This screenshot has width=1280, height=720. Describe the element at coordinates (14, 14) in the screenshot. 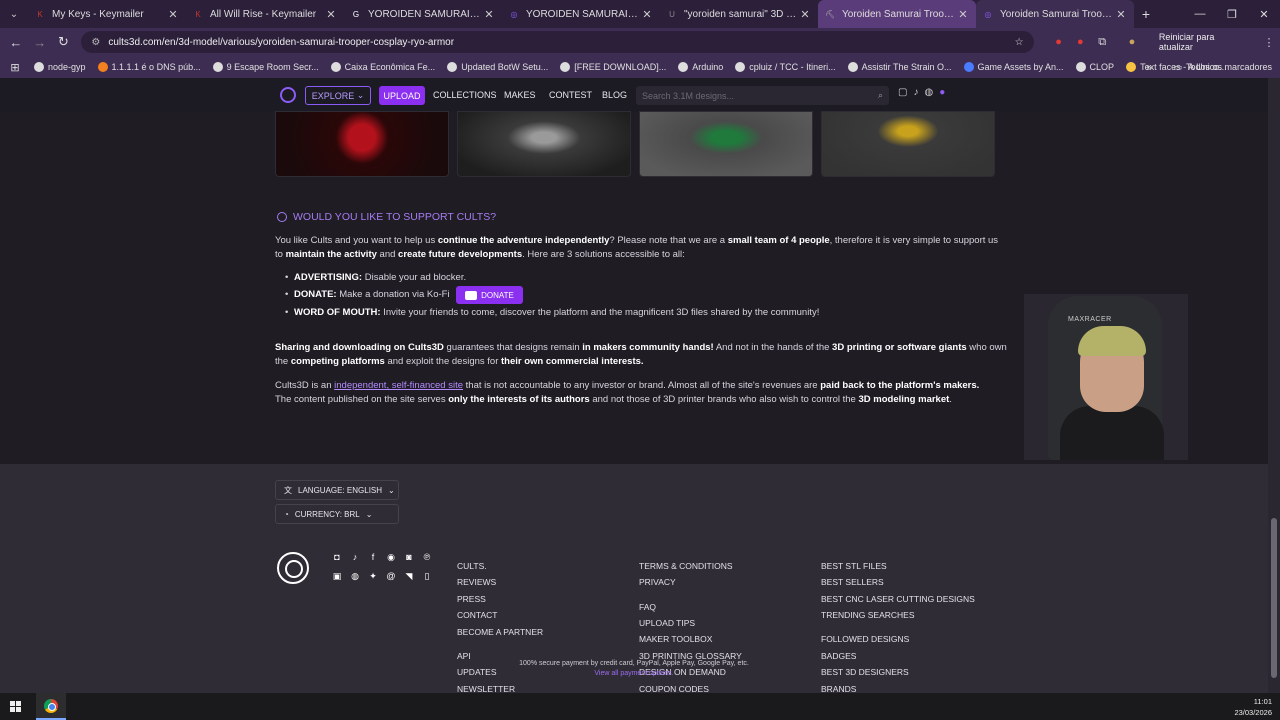

I see `tab-search-icon: ⌄` at that location.